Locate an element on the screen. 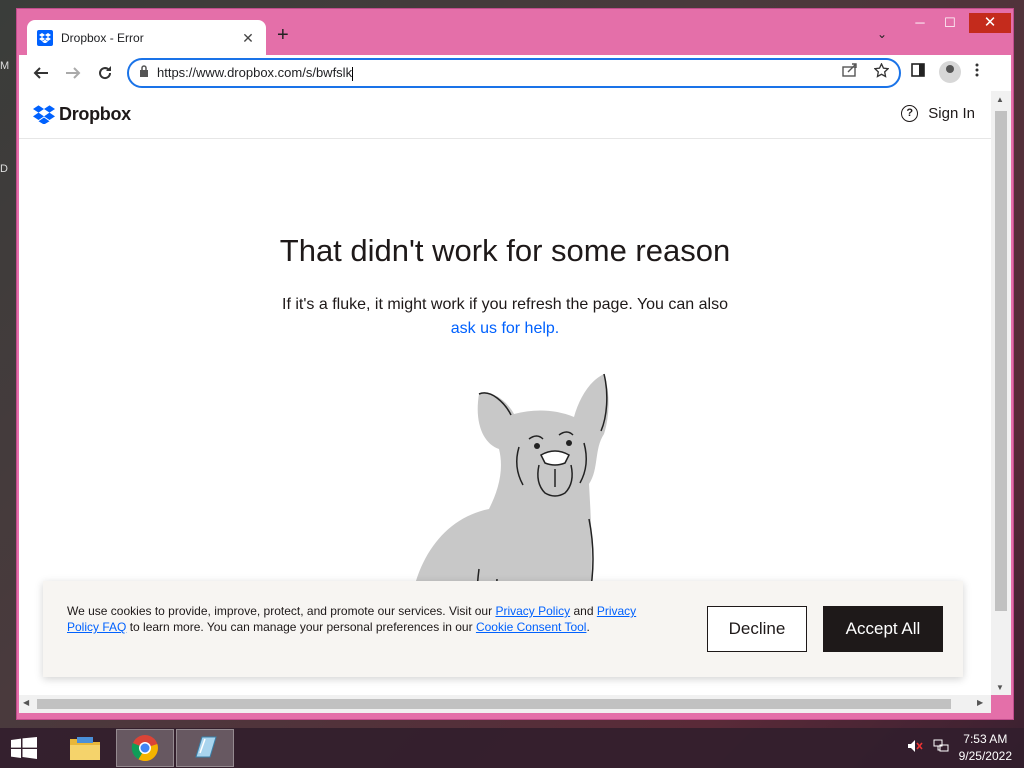 The image size is (1024, 768). windows-logo-icon is located at coordinates (24, 748).